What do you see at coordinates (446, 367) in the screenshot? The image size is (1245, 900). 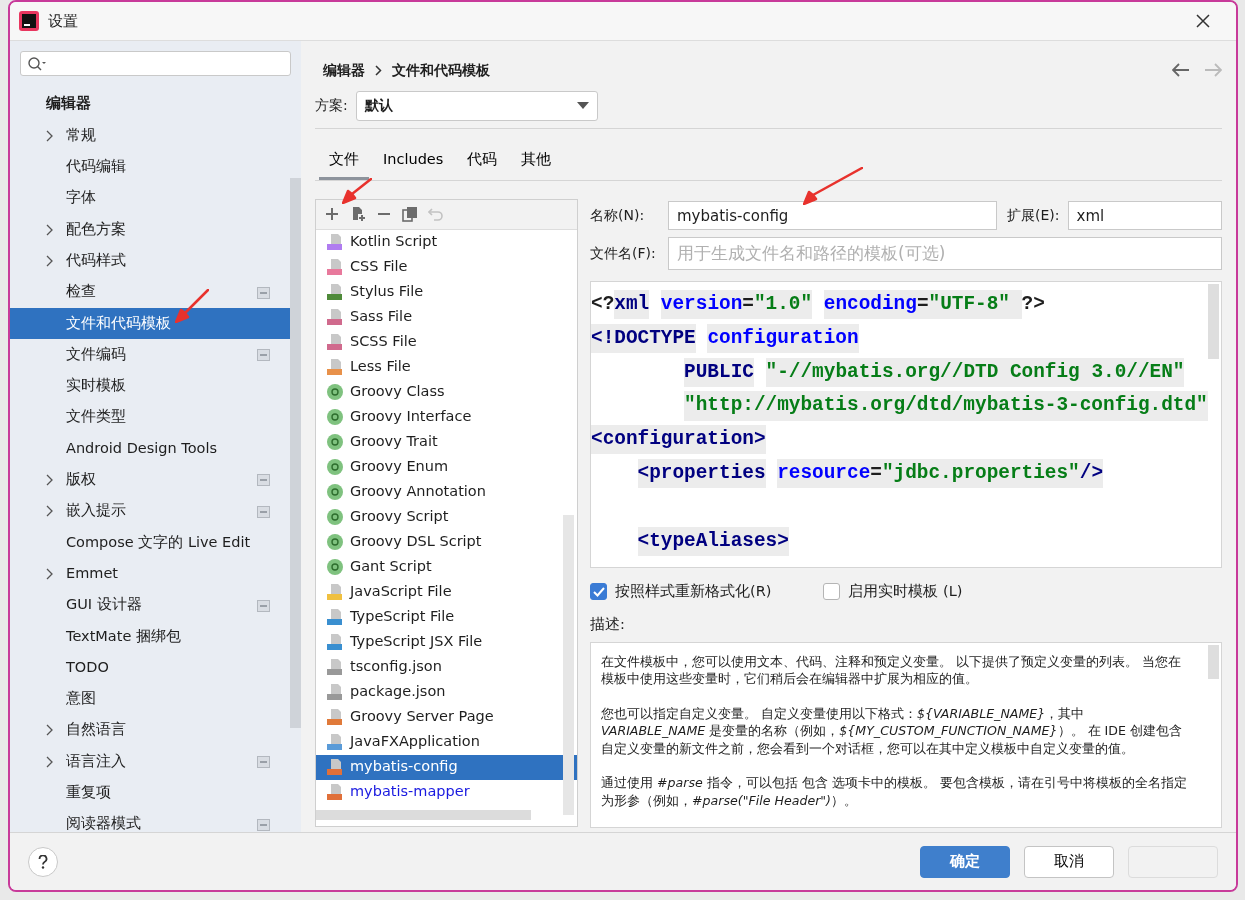 I see `template-list-item: Less File` at bounding box center [446, 367].